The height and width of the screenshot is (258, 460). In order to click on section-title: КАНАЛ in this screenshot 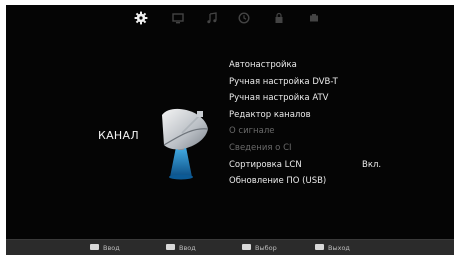, I will do `click(118, 135)`.